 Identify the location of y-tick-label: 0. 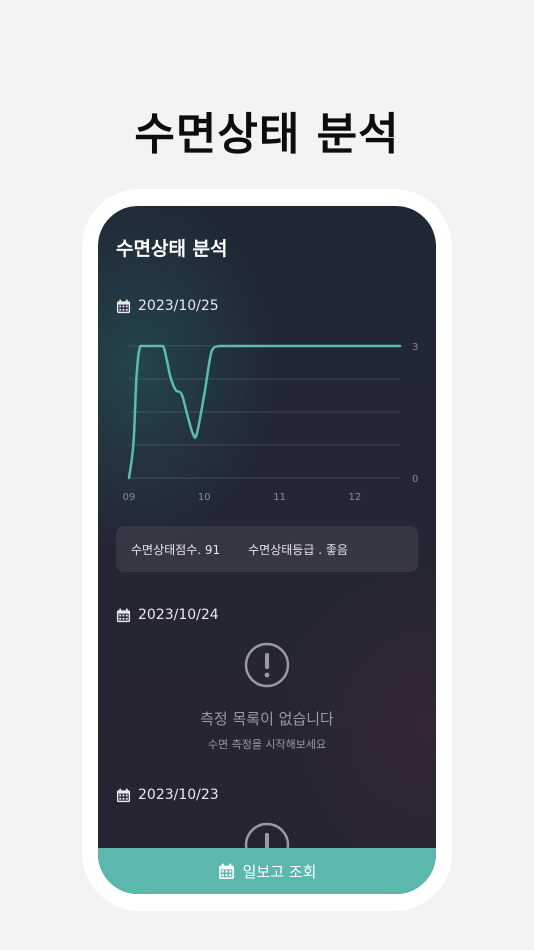
(415, 479).